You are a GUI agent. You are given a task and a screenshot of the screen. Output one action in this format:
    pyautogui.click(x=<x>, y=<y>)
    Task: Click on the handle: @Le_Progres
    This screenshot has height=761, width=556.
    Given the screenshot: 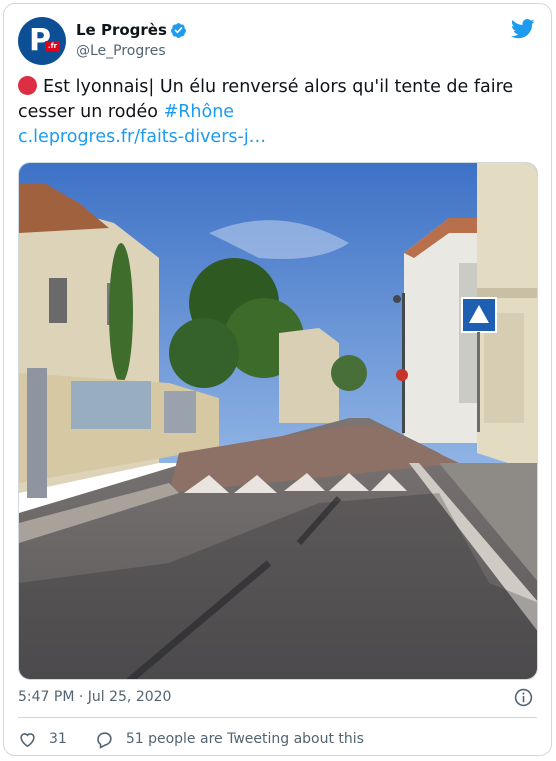 What is the action you would take?
    pyautogui.click(x=131, y=51)
    